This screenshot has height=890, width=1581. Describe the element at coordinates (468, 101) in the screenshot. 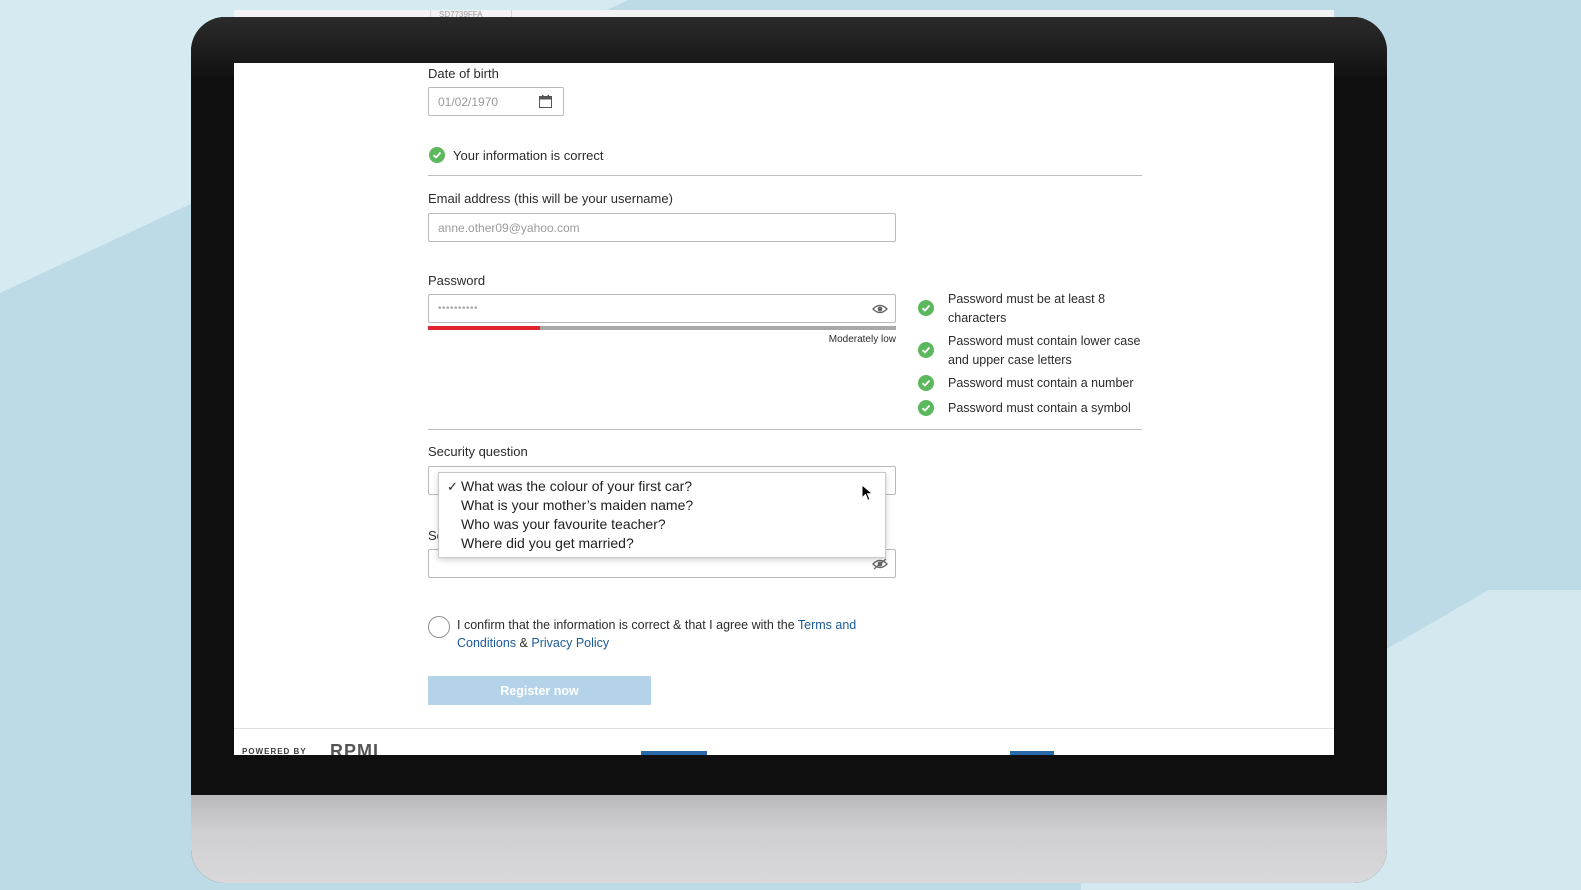

I see `date-of-birth-value: 01/02/1970` at that location.